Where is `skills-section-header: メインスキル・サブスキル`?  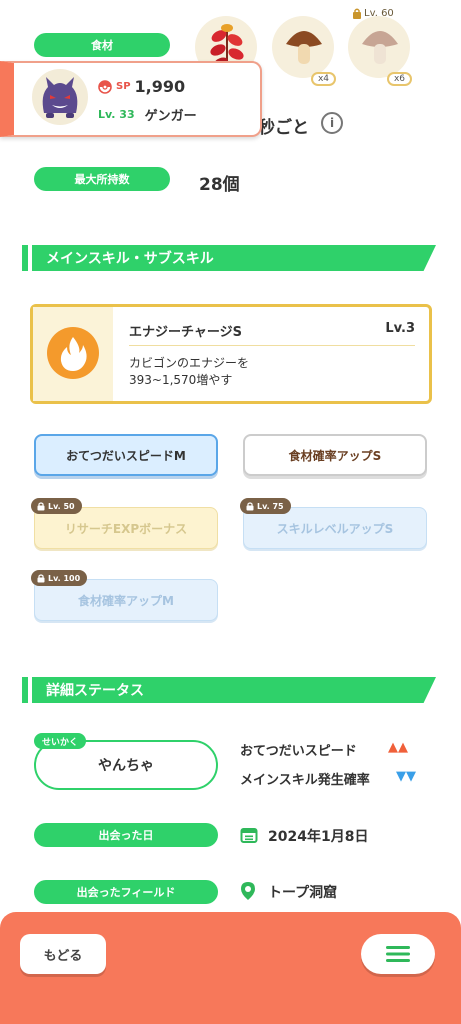
skills-section-header: メインスキル・サブスキル is located at coordinates (229, 258).